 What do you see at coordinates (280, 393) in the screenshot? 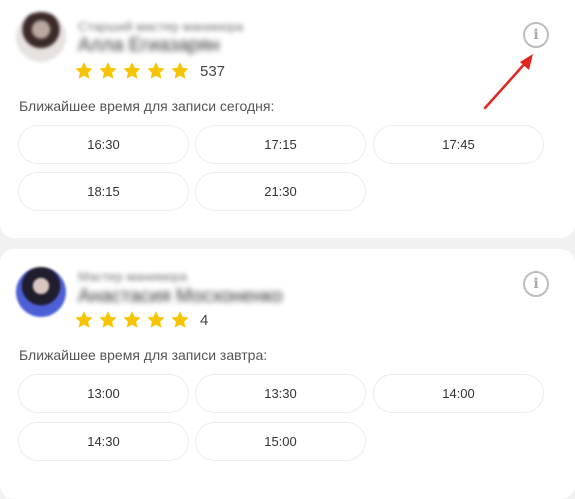
I see `time-slot-button: 13:30` at bounding box center [280, 393].